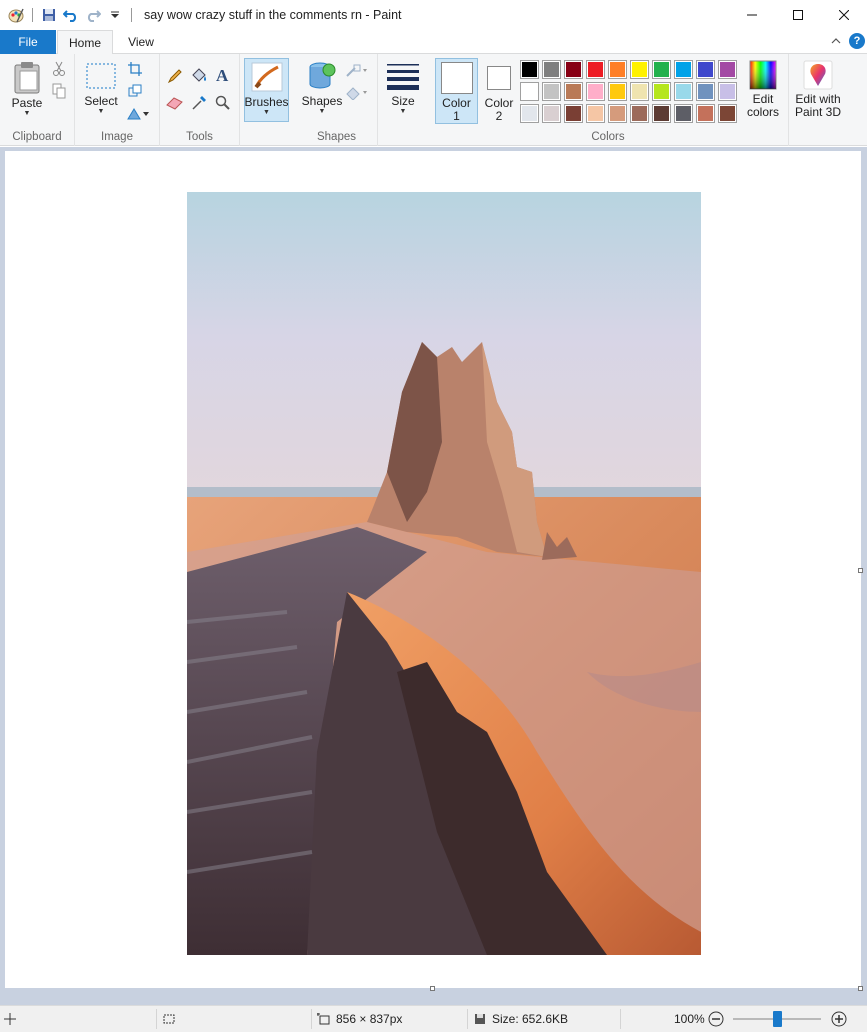 The height and width of the screenshot is (1032, 867). Describe the element at coordinates (37, 137) in the screenshot. I see `clipboard-group-label: Clipboard` at that location.